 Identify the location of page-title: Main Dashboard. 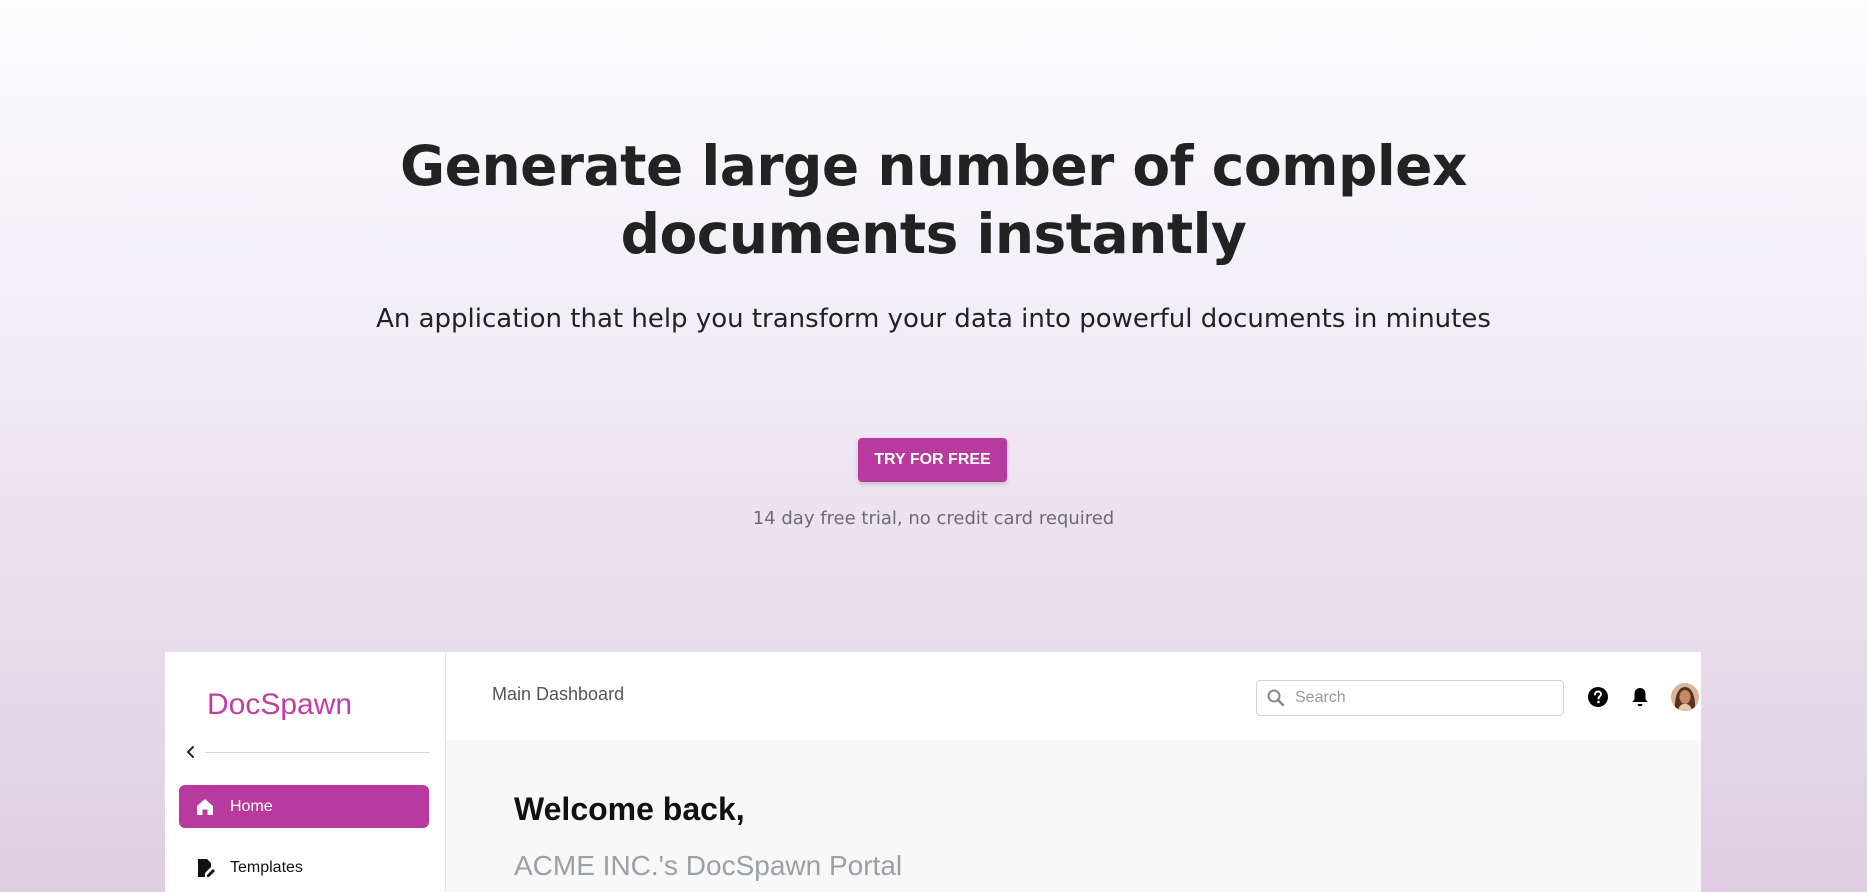
(558, 694).